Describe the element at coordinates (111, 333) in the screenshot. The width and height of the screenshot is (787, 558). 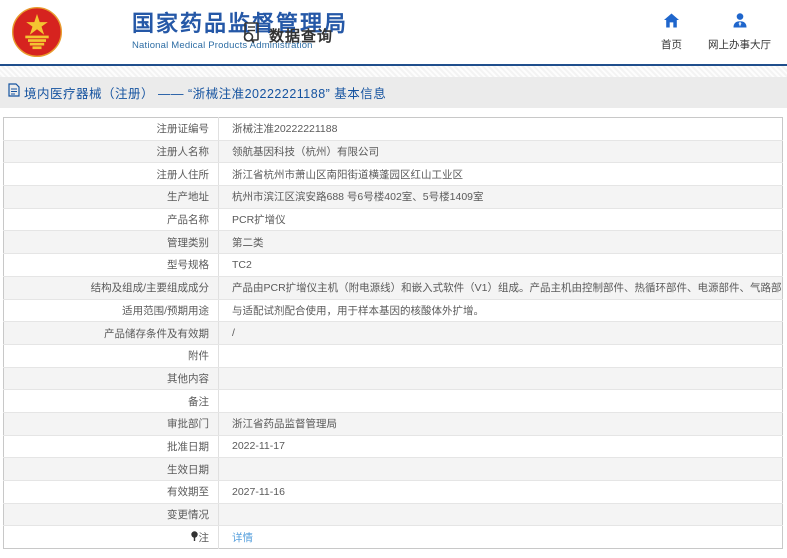
I see `row-label: 产品储存条件及有效期` at that location.